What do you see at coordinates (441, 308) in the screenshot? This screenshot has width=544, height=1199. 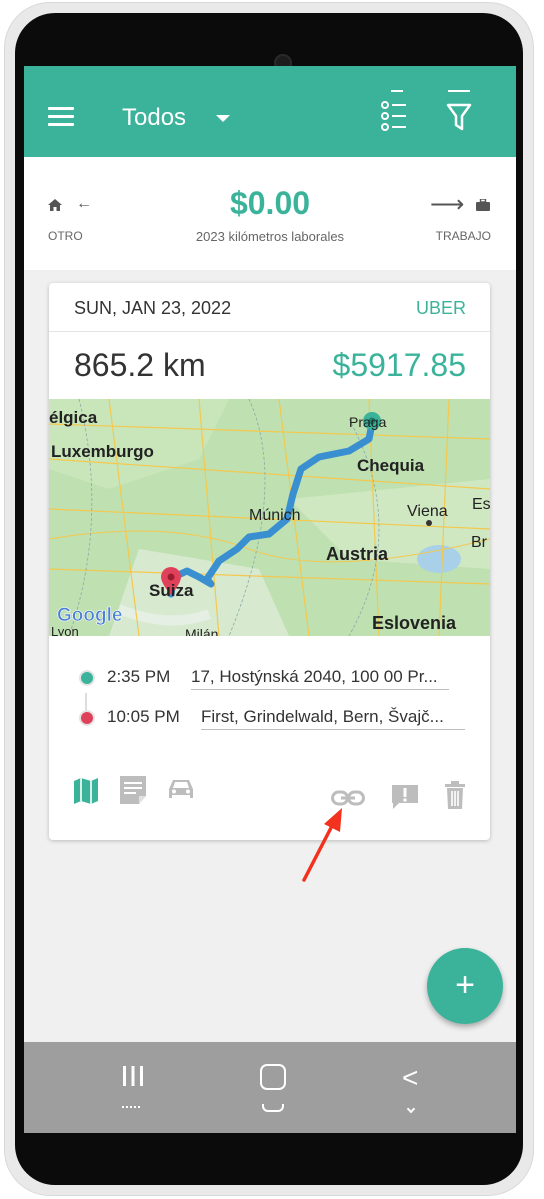 I see `trip-type: UBER` at bounding box center [441, 308].